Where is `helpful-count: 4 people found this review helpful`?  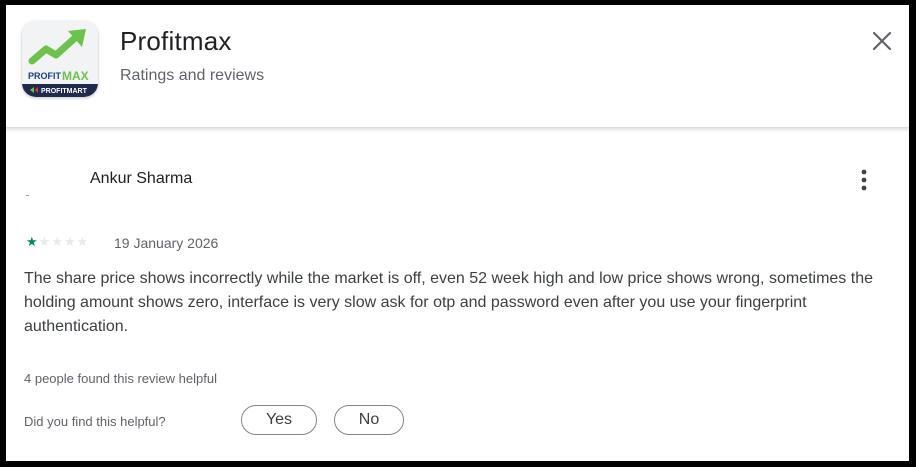
helpful-count: 4 people found this review helpful is located at coordinates (120, 378).